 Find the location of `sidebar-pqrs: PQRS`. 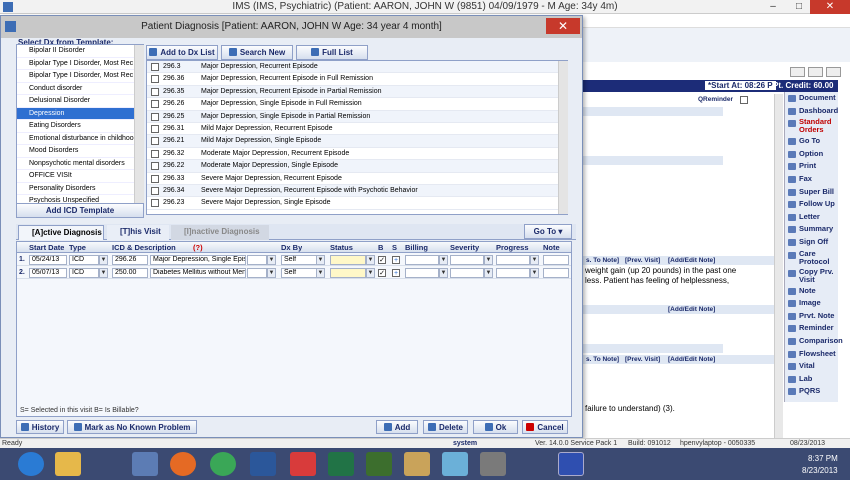

sidebar-pqrs: PQRS is located at coordinates (811, 391).